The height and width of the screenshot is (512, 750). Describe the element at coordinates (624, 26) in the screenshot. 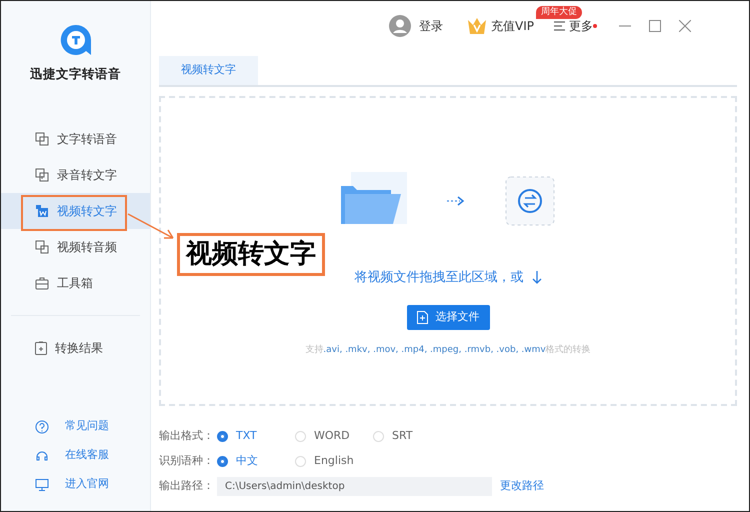

I see `minimize-icon` at that location.